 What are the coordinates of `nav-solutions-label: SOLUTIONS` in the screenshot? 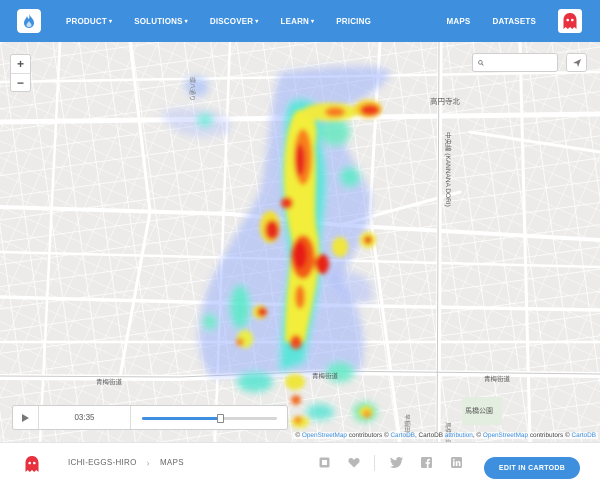 It's located at (158, 21).